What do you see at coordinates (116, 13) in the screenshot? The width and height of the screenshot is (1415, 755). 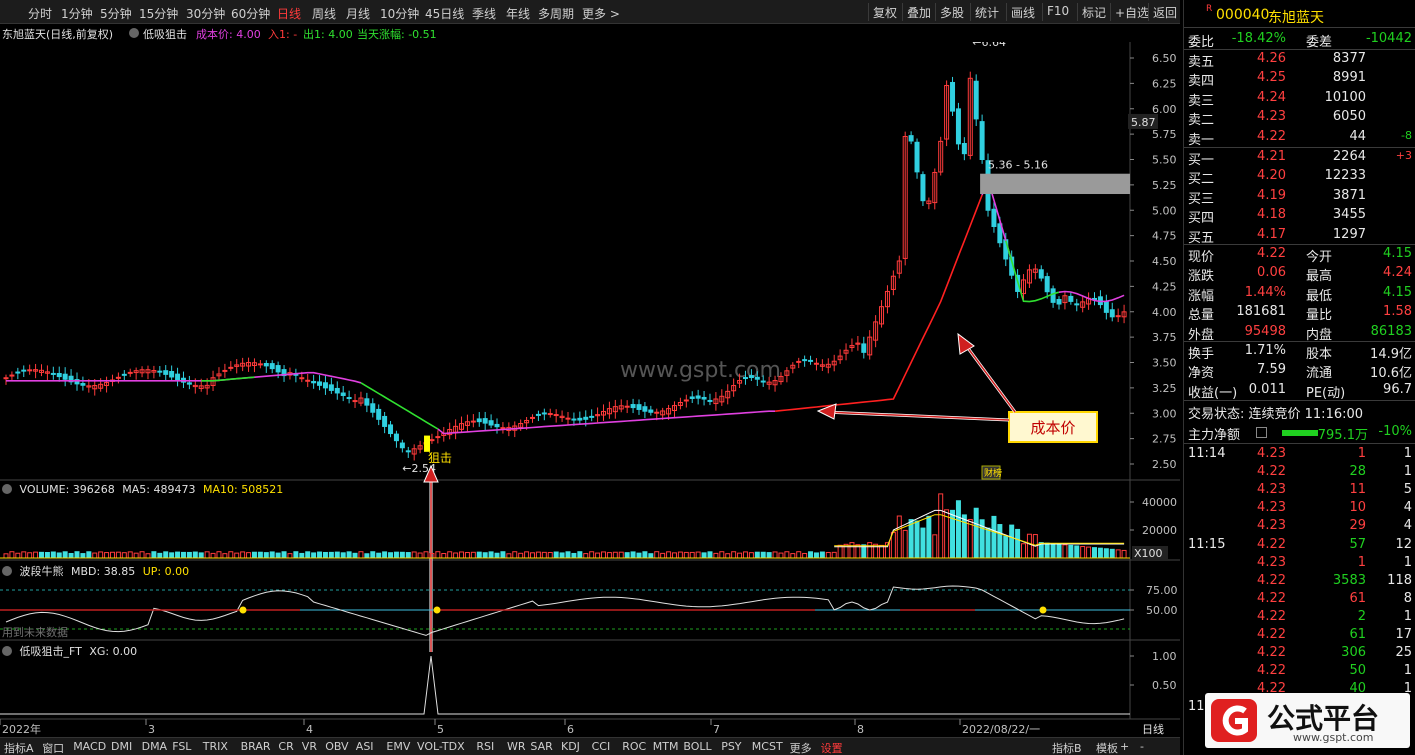 I see `timeframe-2: 5分钟` at bounding box center [116, 13].